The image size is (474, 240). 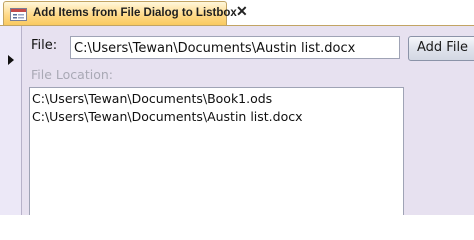 I want to click on file-label: File:, so click(x=44, y=45).